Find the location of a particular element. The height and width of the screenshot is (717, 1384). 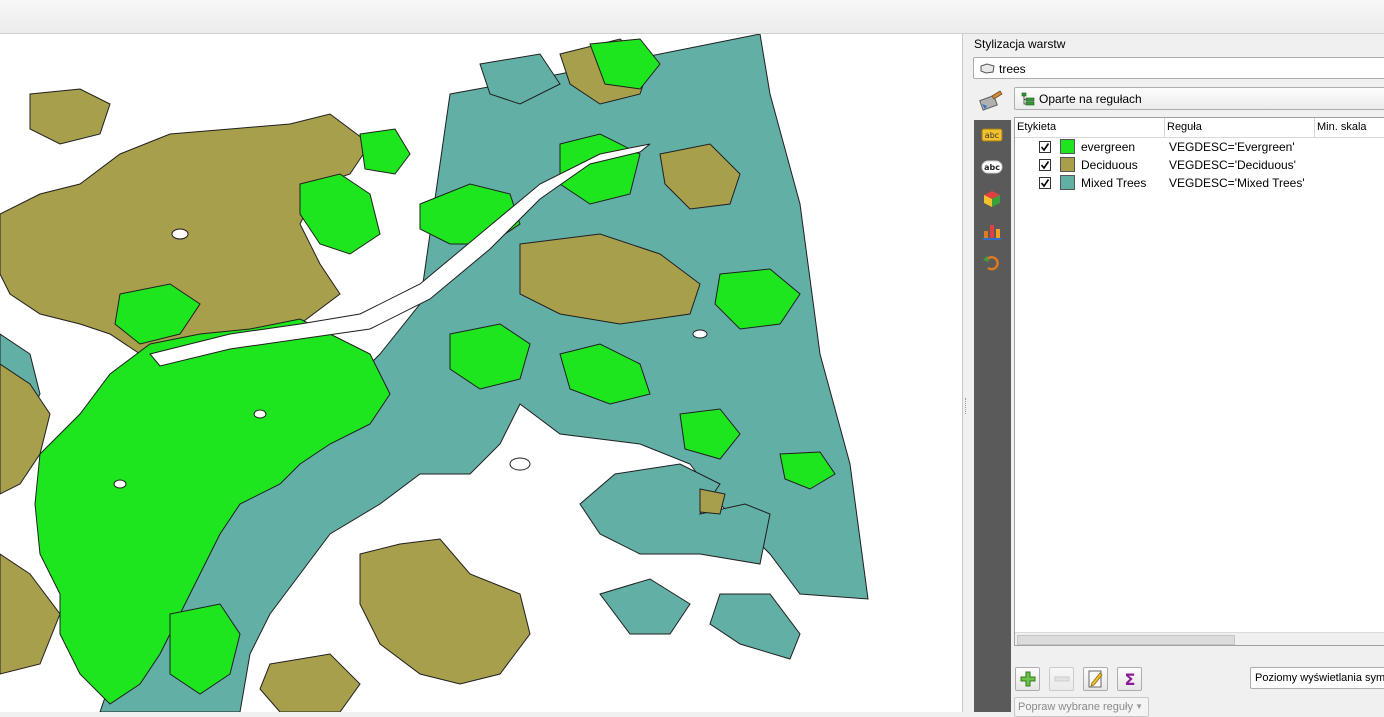

scrollbar-thumb is located at coordinates (1126, 640).